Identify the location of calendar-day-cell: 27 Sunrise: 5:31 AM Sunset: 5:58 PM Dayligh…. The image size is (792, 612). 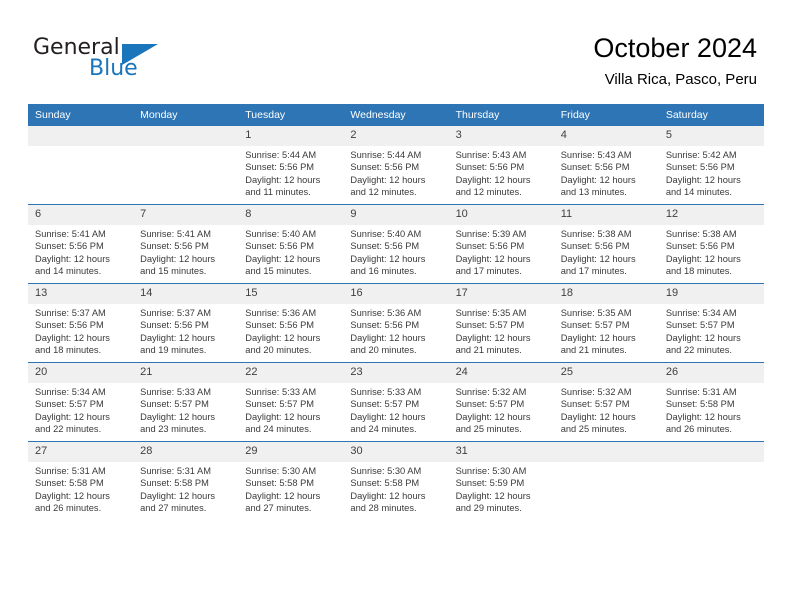
(81, 480).